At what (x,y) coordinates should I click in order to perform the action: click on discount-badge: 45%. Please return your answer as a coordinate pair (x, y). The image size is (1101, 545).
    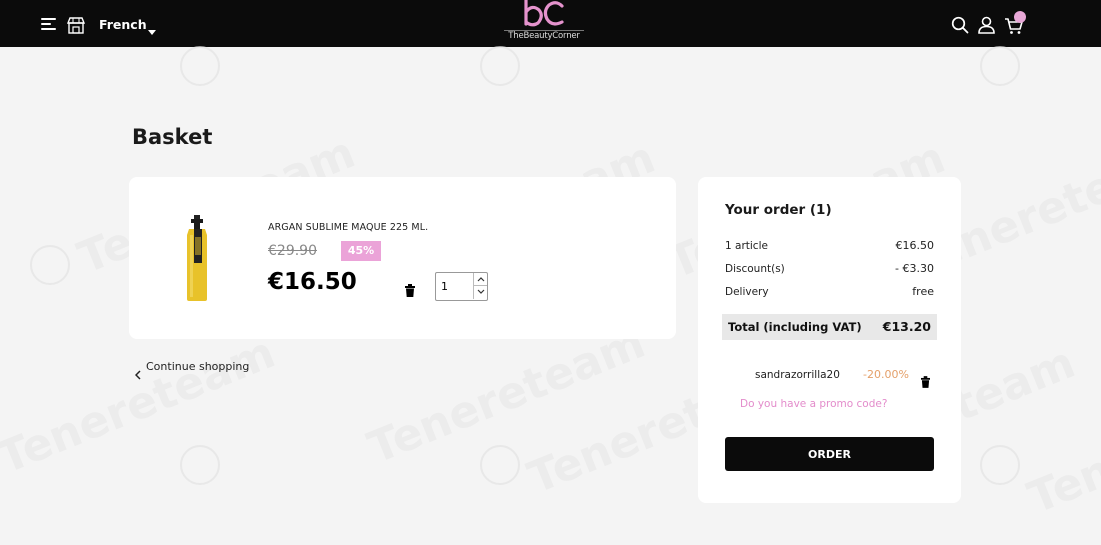
    Looking at the image, I should click on (361, 251).